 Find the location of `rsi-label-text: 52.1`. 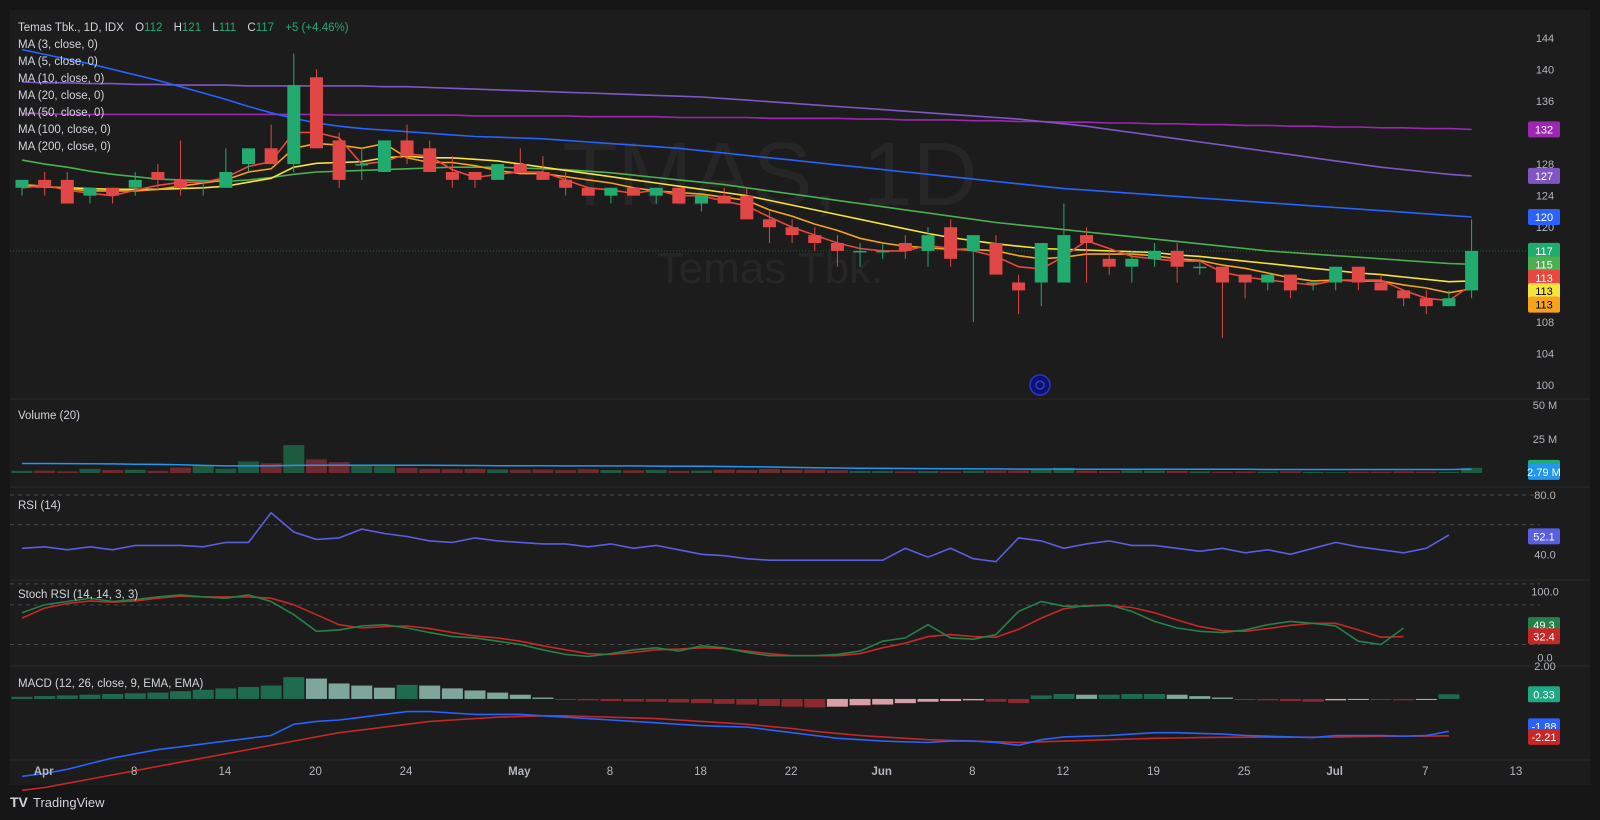

rsi-label-text: 52.1 is located at coordinates (1543, 537).